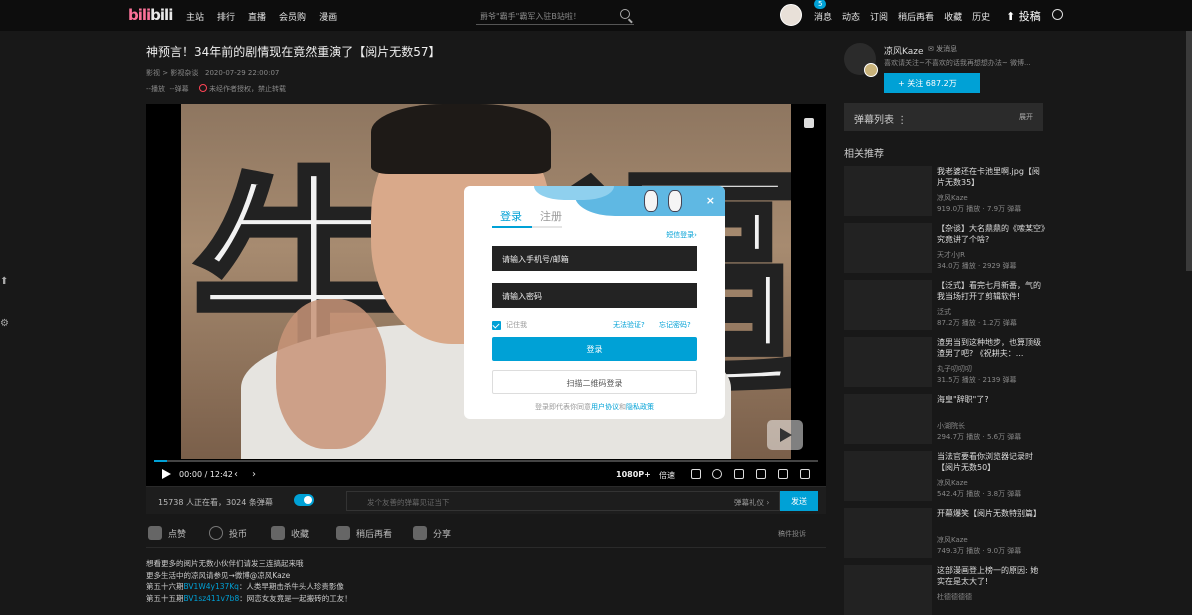  Describe the element at coordinates (783, 474) in the screenshot. I see `web-fullscreen-icon` at that location.